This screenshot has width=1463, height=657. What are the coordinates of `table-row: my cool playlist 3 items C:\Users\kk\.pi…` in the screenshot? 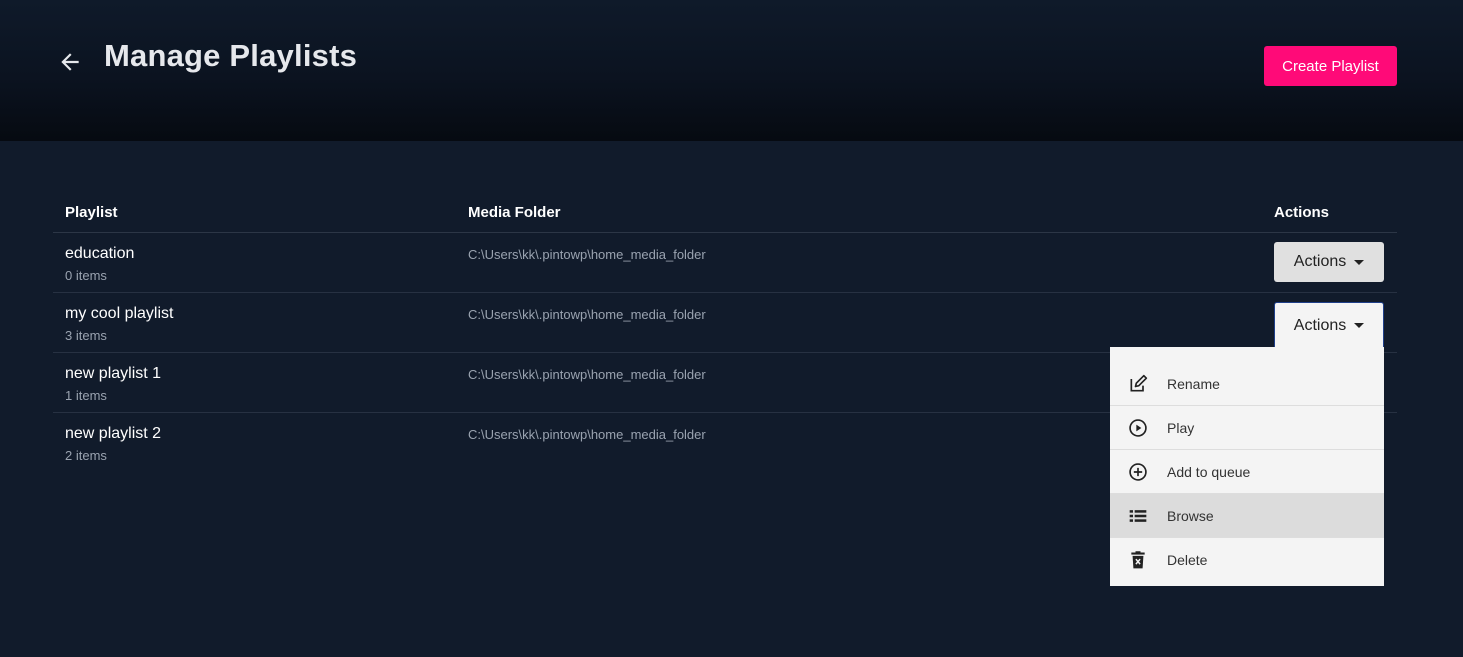 It's located at (725, 323).